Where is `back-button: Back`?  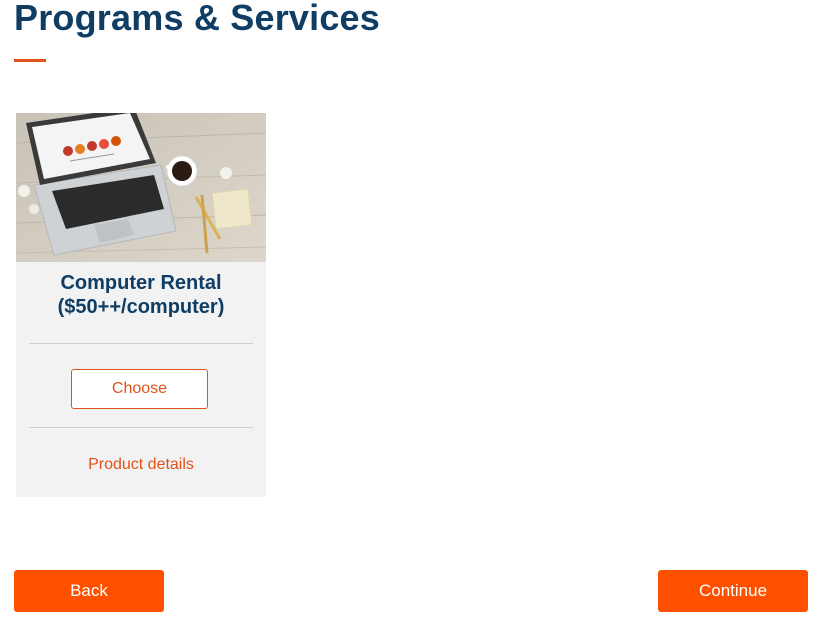 back-button: Back is located at coordinates (89, 591).